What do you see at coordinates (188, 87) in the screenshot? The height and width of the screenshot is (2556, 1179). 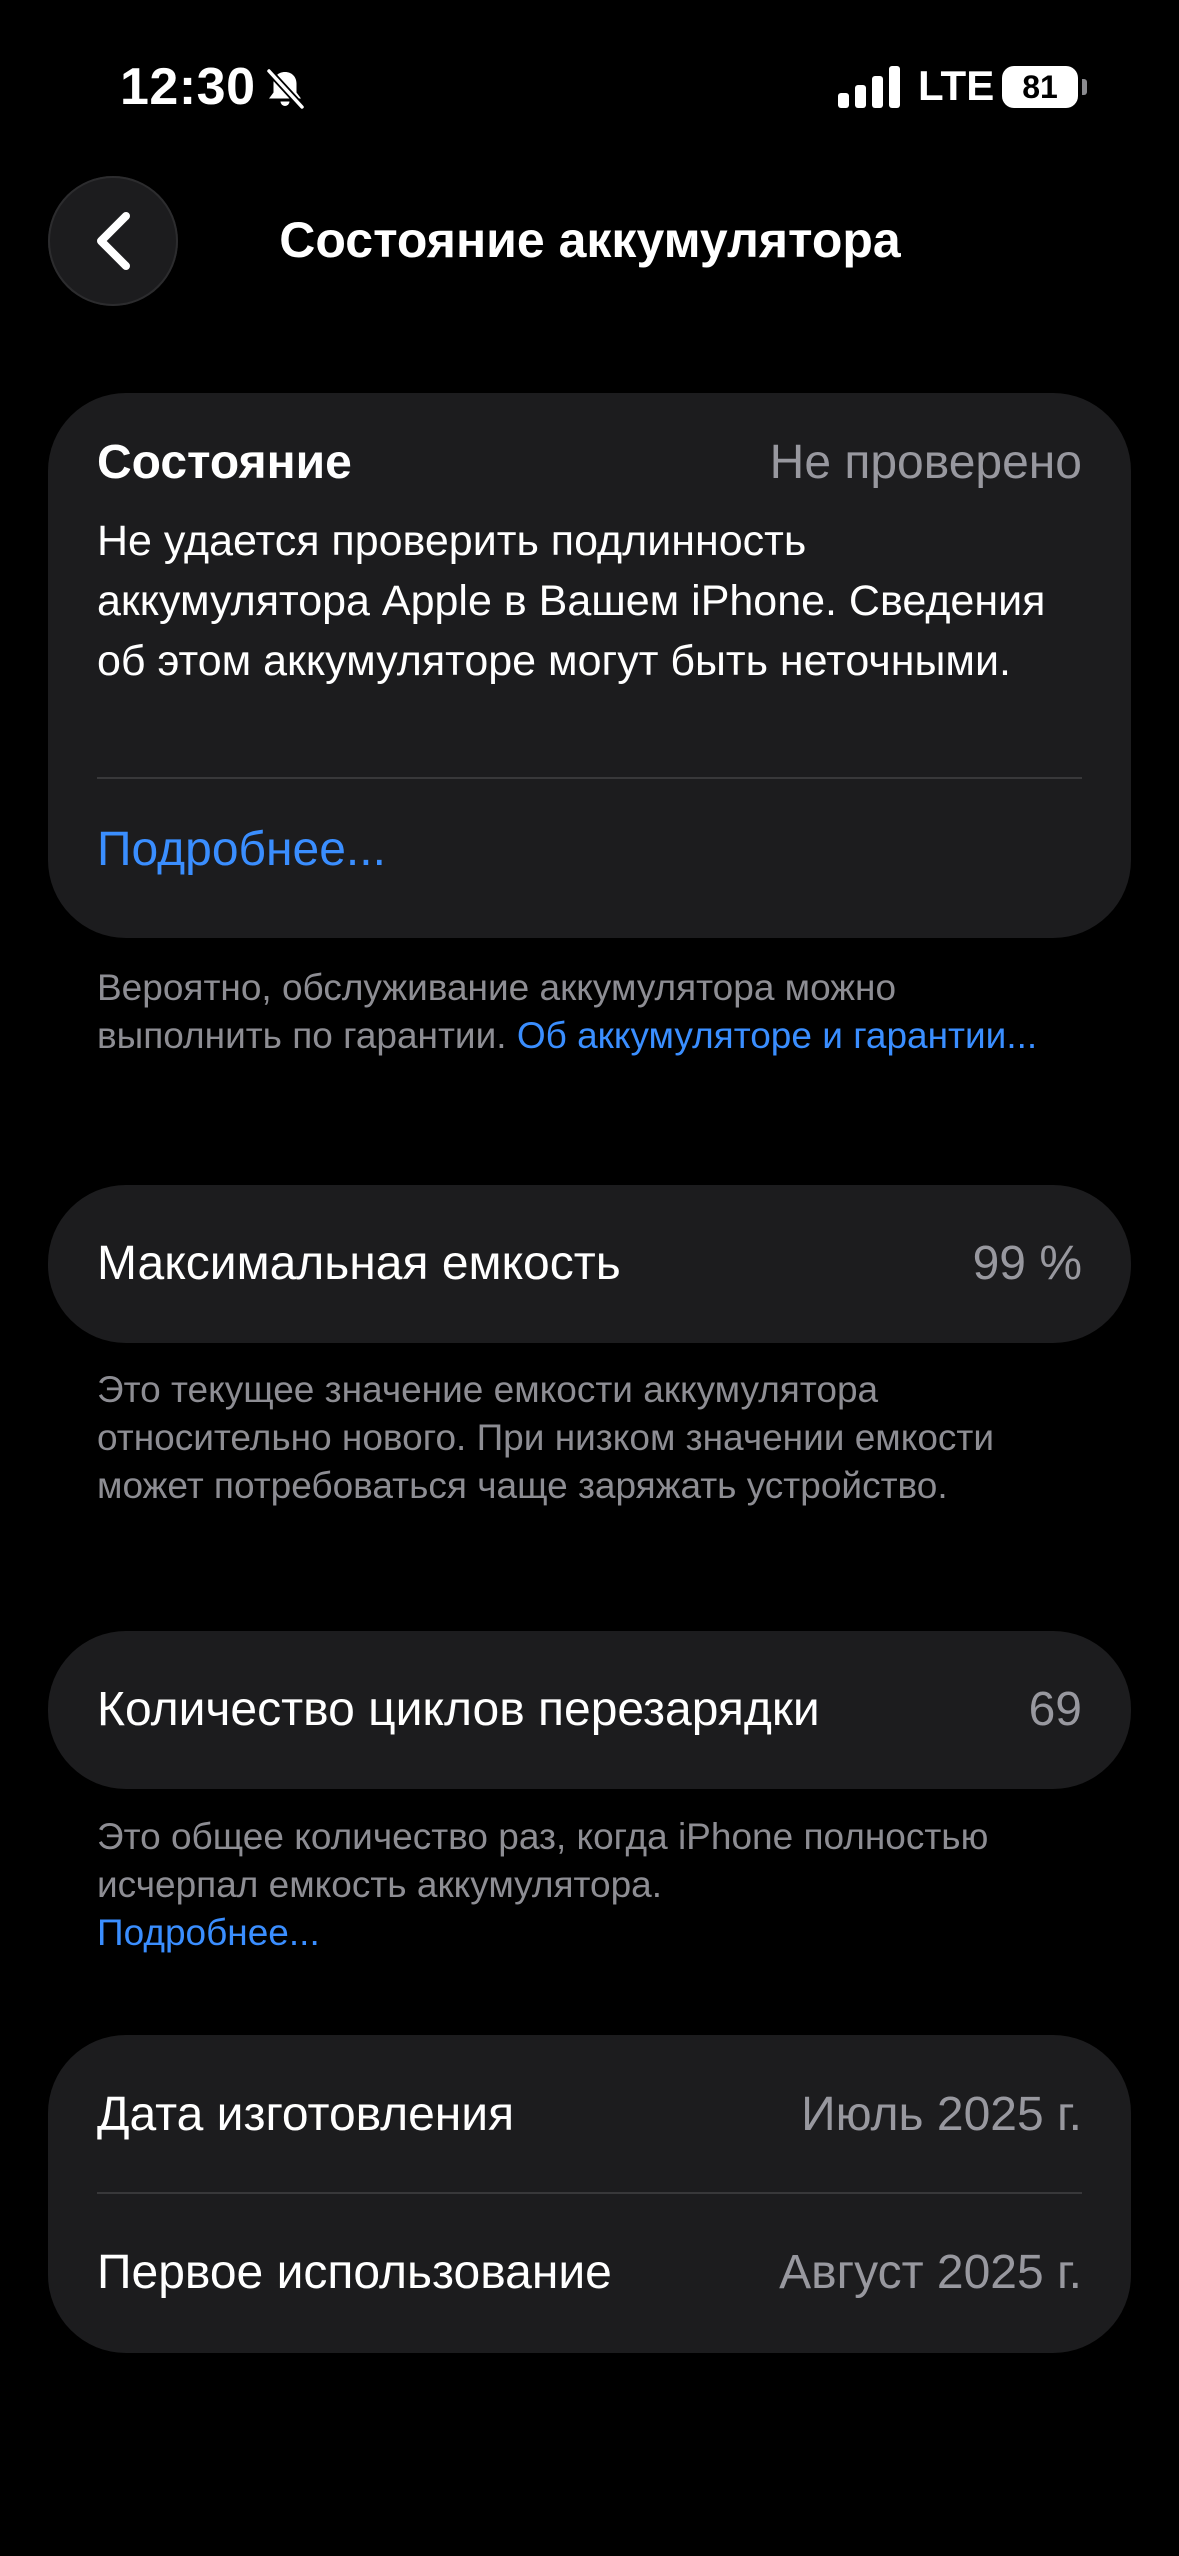 I see `status-time: 12:30` at bounding box center [188, 87].